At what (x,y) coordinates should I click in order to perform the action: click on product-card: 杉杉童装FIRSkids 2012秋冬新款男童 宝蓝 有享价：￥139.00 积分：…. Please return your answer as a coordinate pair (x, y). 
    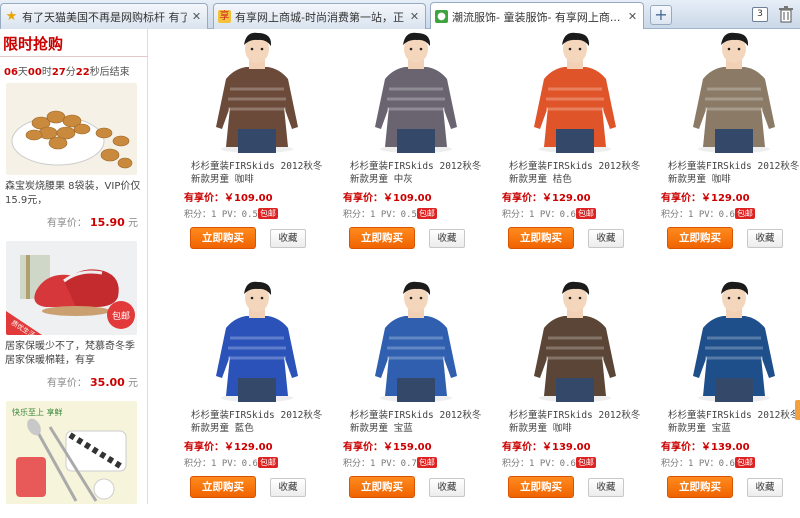
    Looking at the image, I should click on (729, 398).